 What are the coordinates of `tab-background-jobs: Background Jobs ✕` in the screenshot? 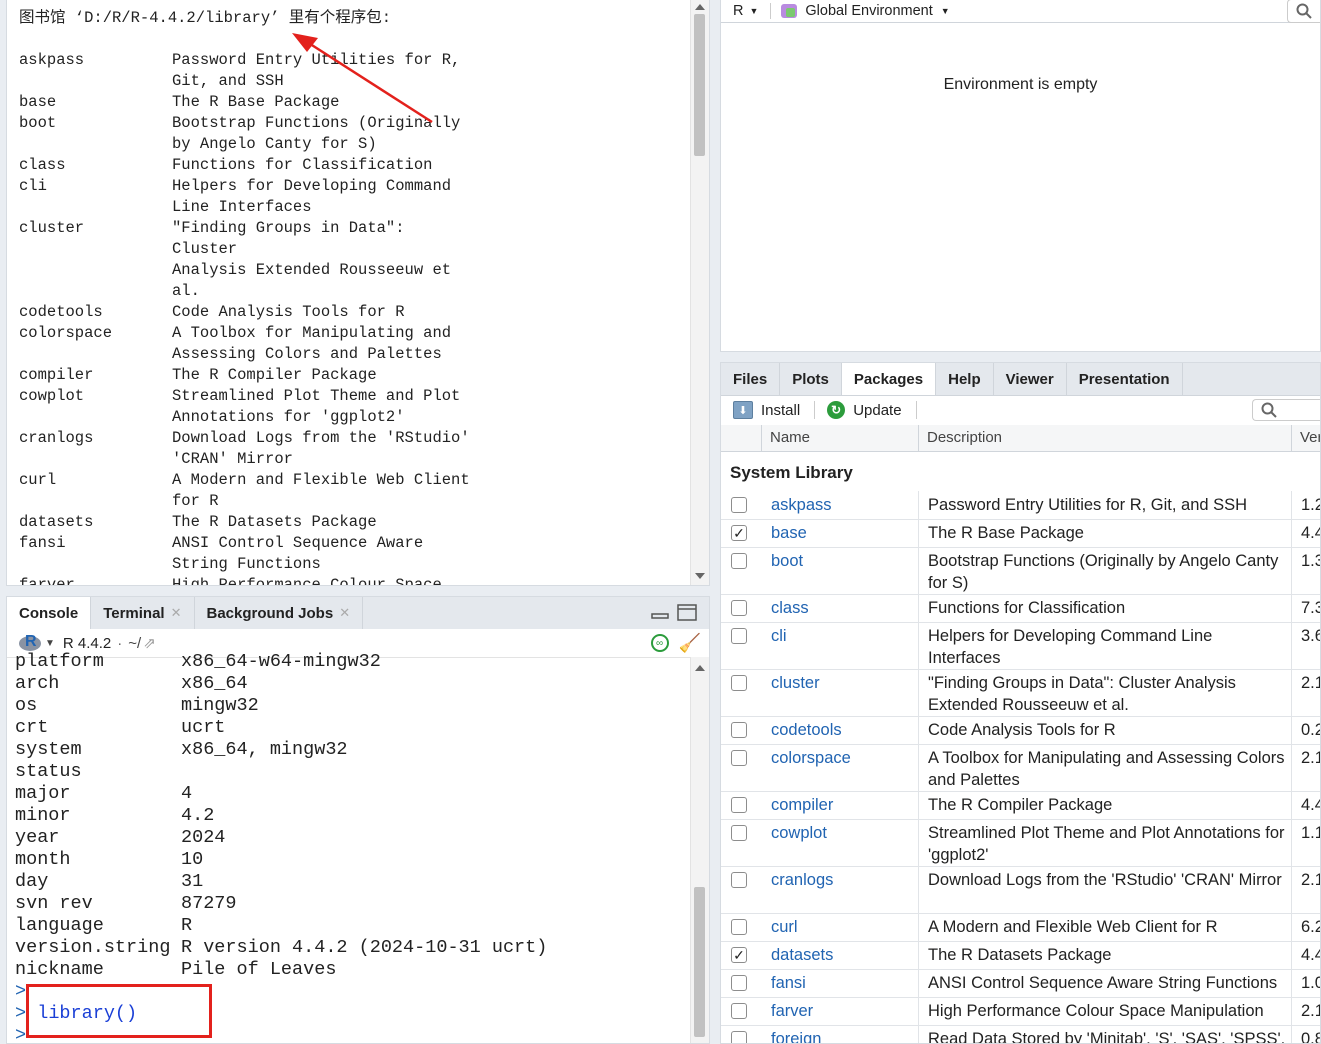 It's located at (279, 613).